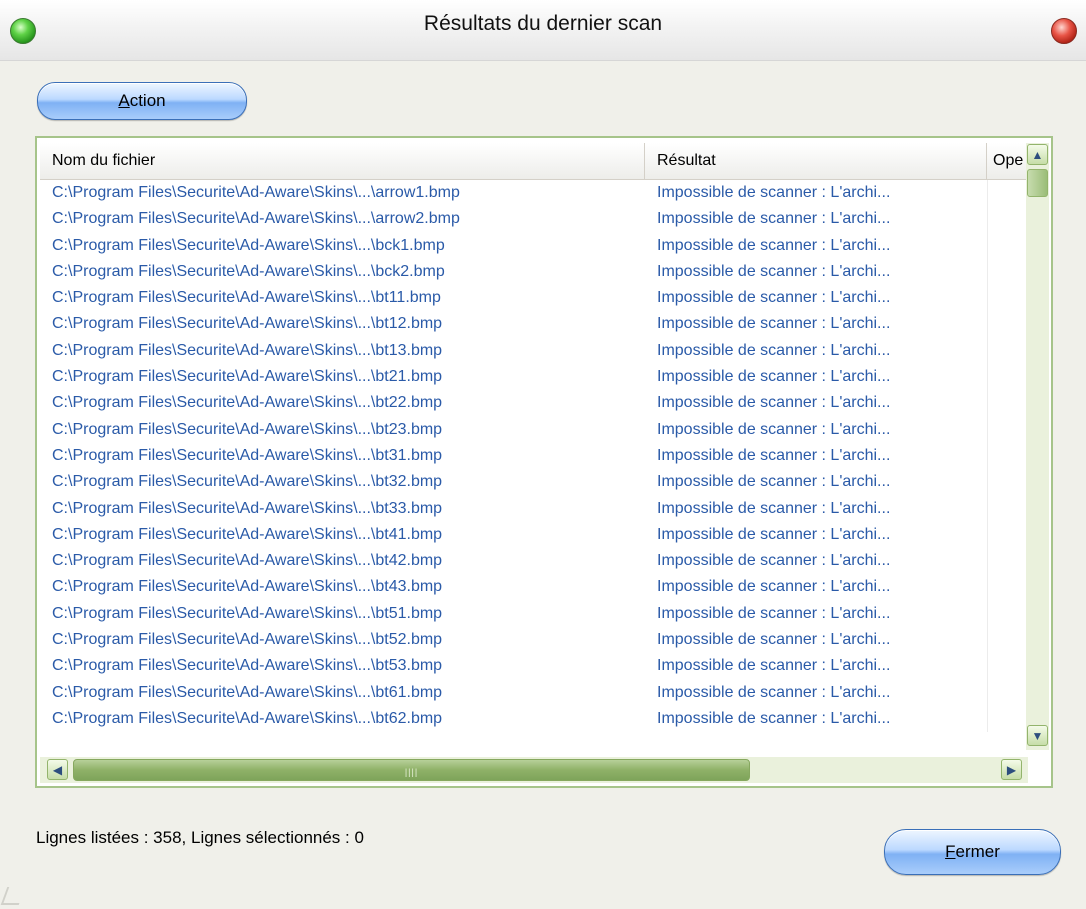 This screenshot has width=1086, height=909. I want to click on action-mnemonic: A, so click(124, 100).